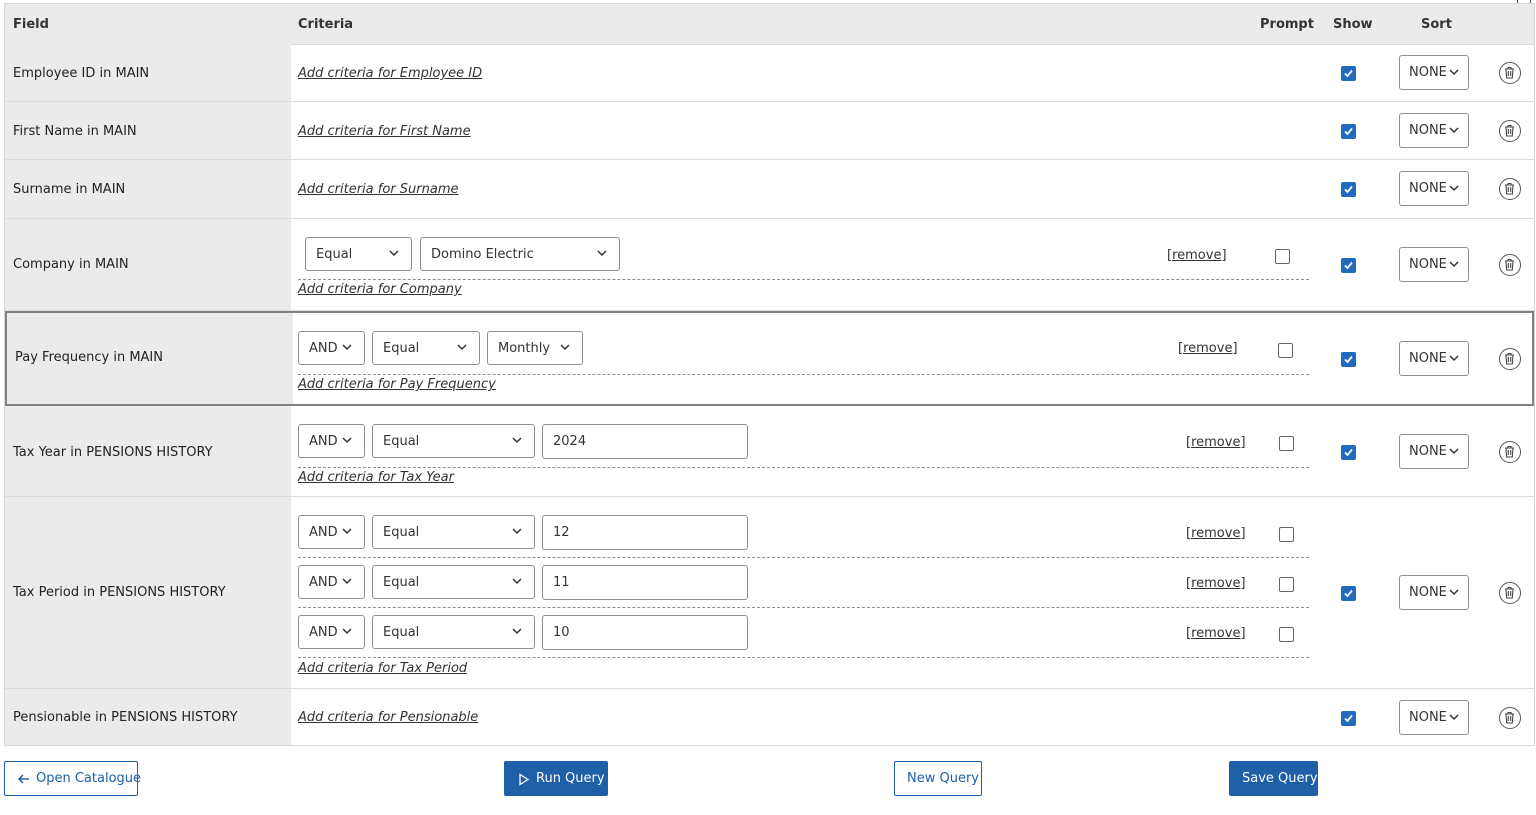 Image resolution: width=1536 pixels, height=815 pixels. What do you see at coordinates (645, 441) in the screenshot?
I see `value-input: 2024` at bounding box center [645, 441].